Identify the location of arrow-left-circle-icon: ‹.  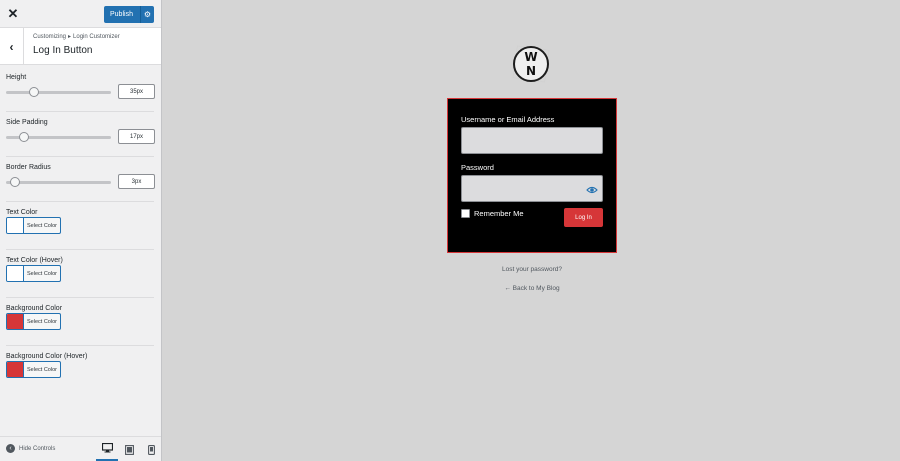
(10, 448).